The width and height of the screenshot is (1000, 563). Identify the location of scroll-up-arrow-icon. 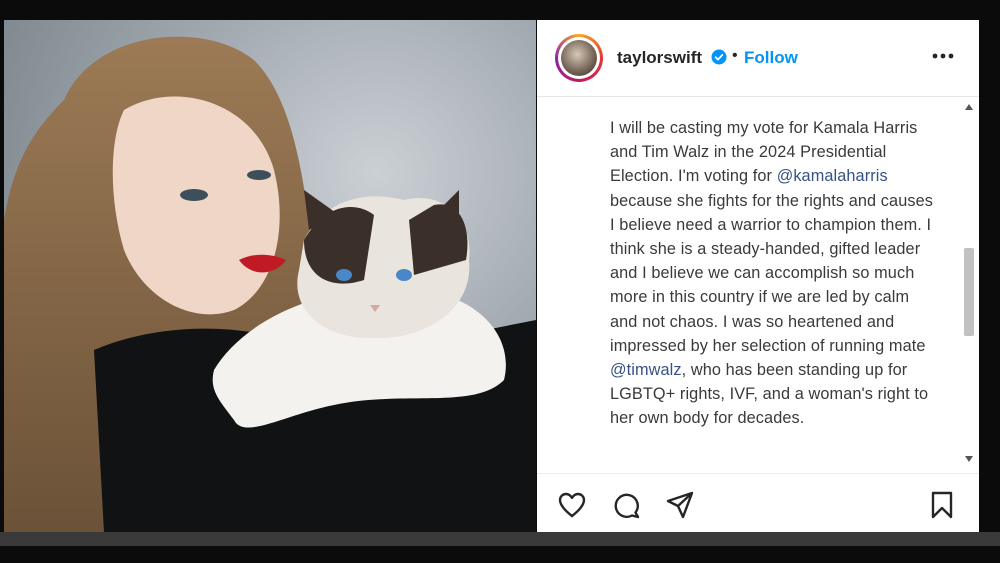
(969, 107).